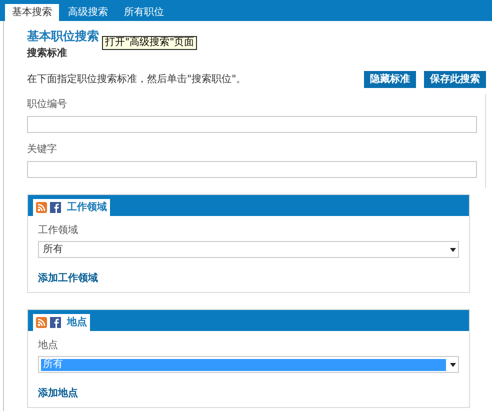 This screenshot has height=411, width=492. What do you see at coordinates (150, 43) in the screenshot?
I see `tooltip: 打开"高级搜索"页面` at bounding box center [150, 43].